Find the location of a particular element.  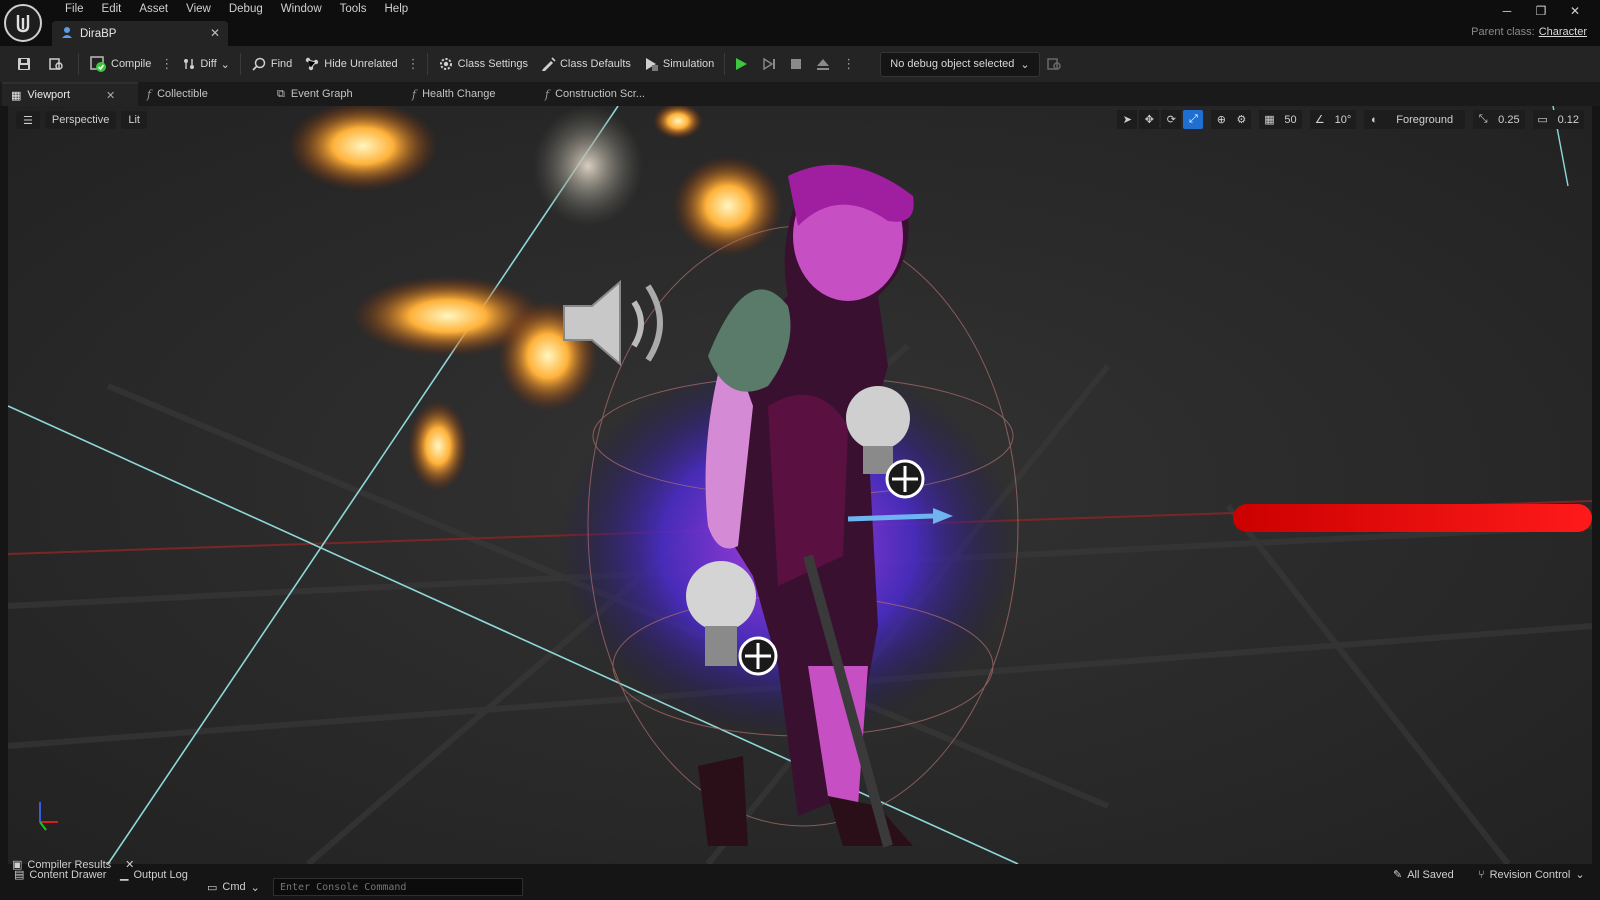

scale-snap-value: 0.25 is located at coordinates (1509, 119).